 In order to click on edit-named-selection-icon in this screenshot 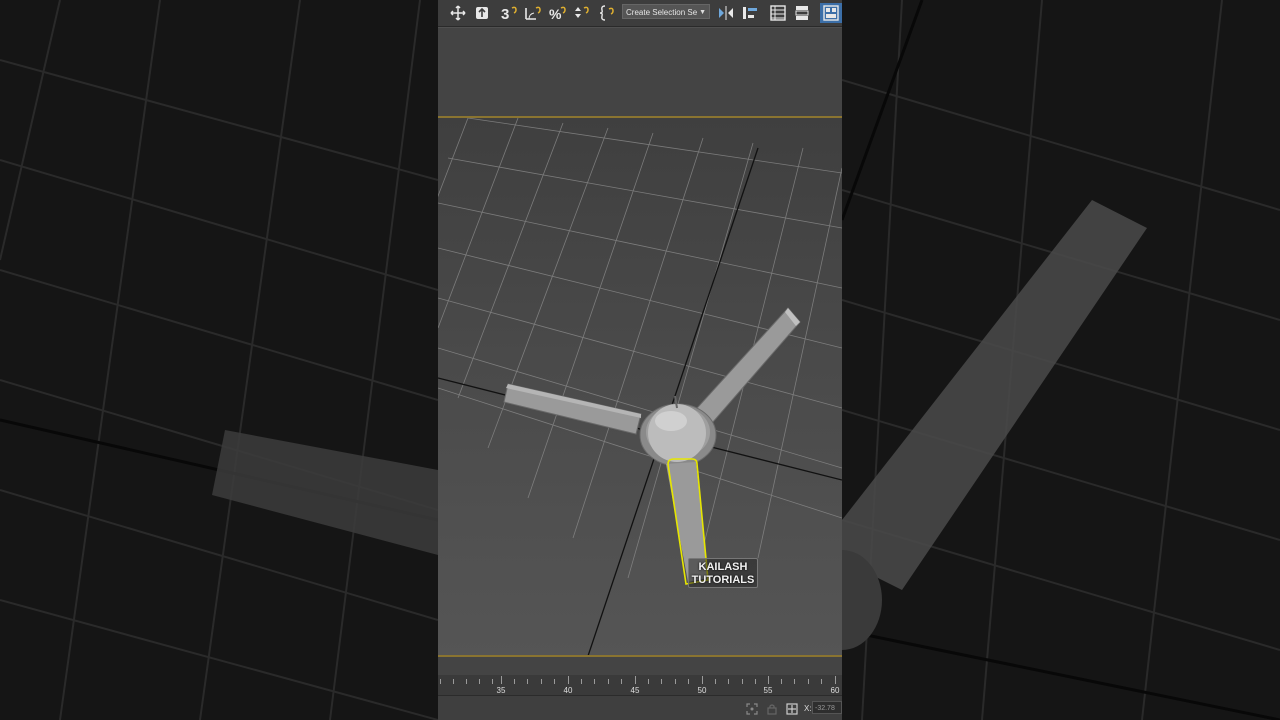, I will do `click(608, 13)`.